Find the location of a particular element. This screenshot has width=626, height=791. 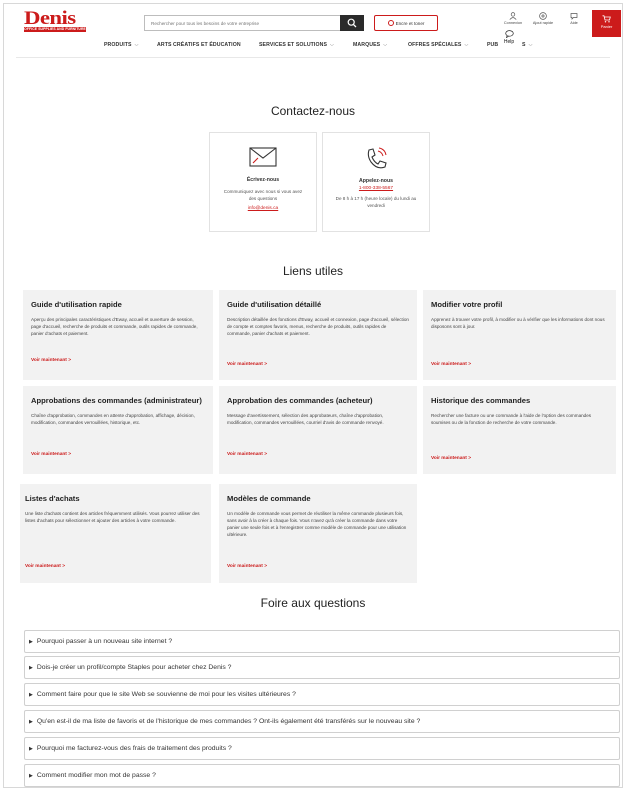

email-link: info@denis.ca is located at coordinates (263, 208).